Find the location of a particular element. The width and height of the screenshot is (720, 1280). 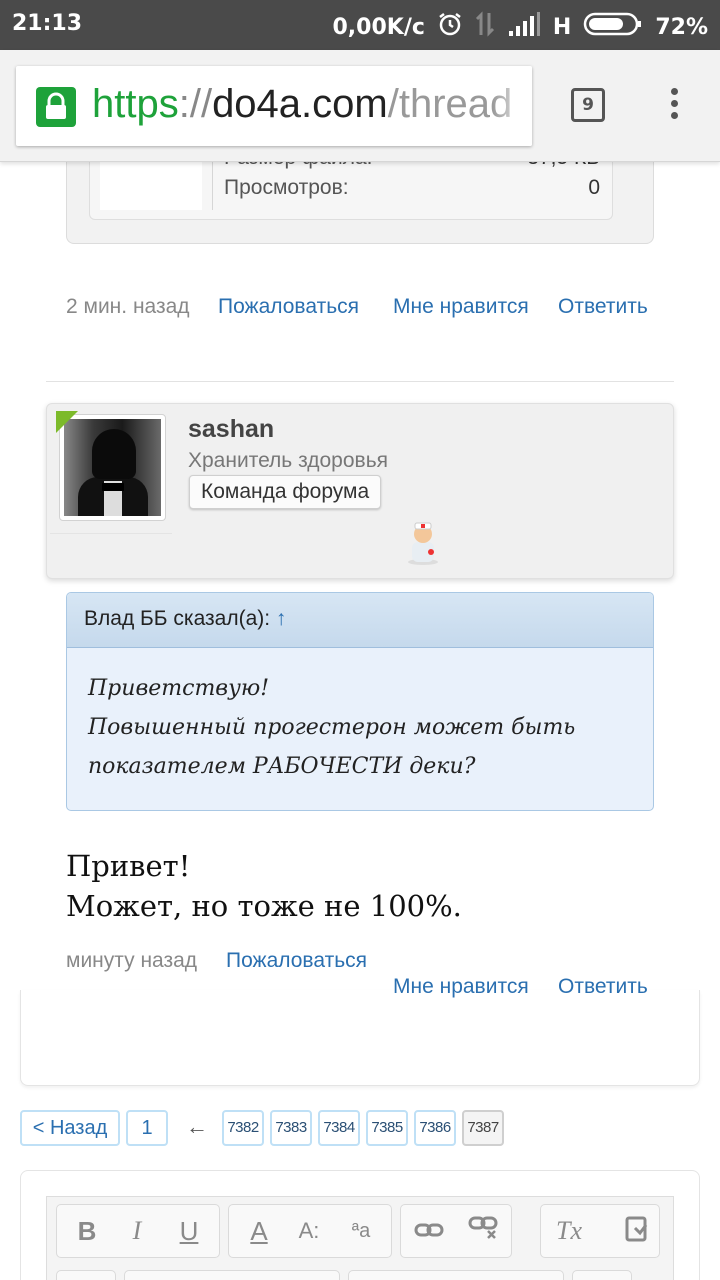

message-line: Может, но тоже не 100%. is located at coordinates (264, 906).